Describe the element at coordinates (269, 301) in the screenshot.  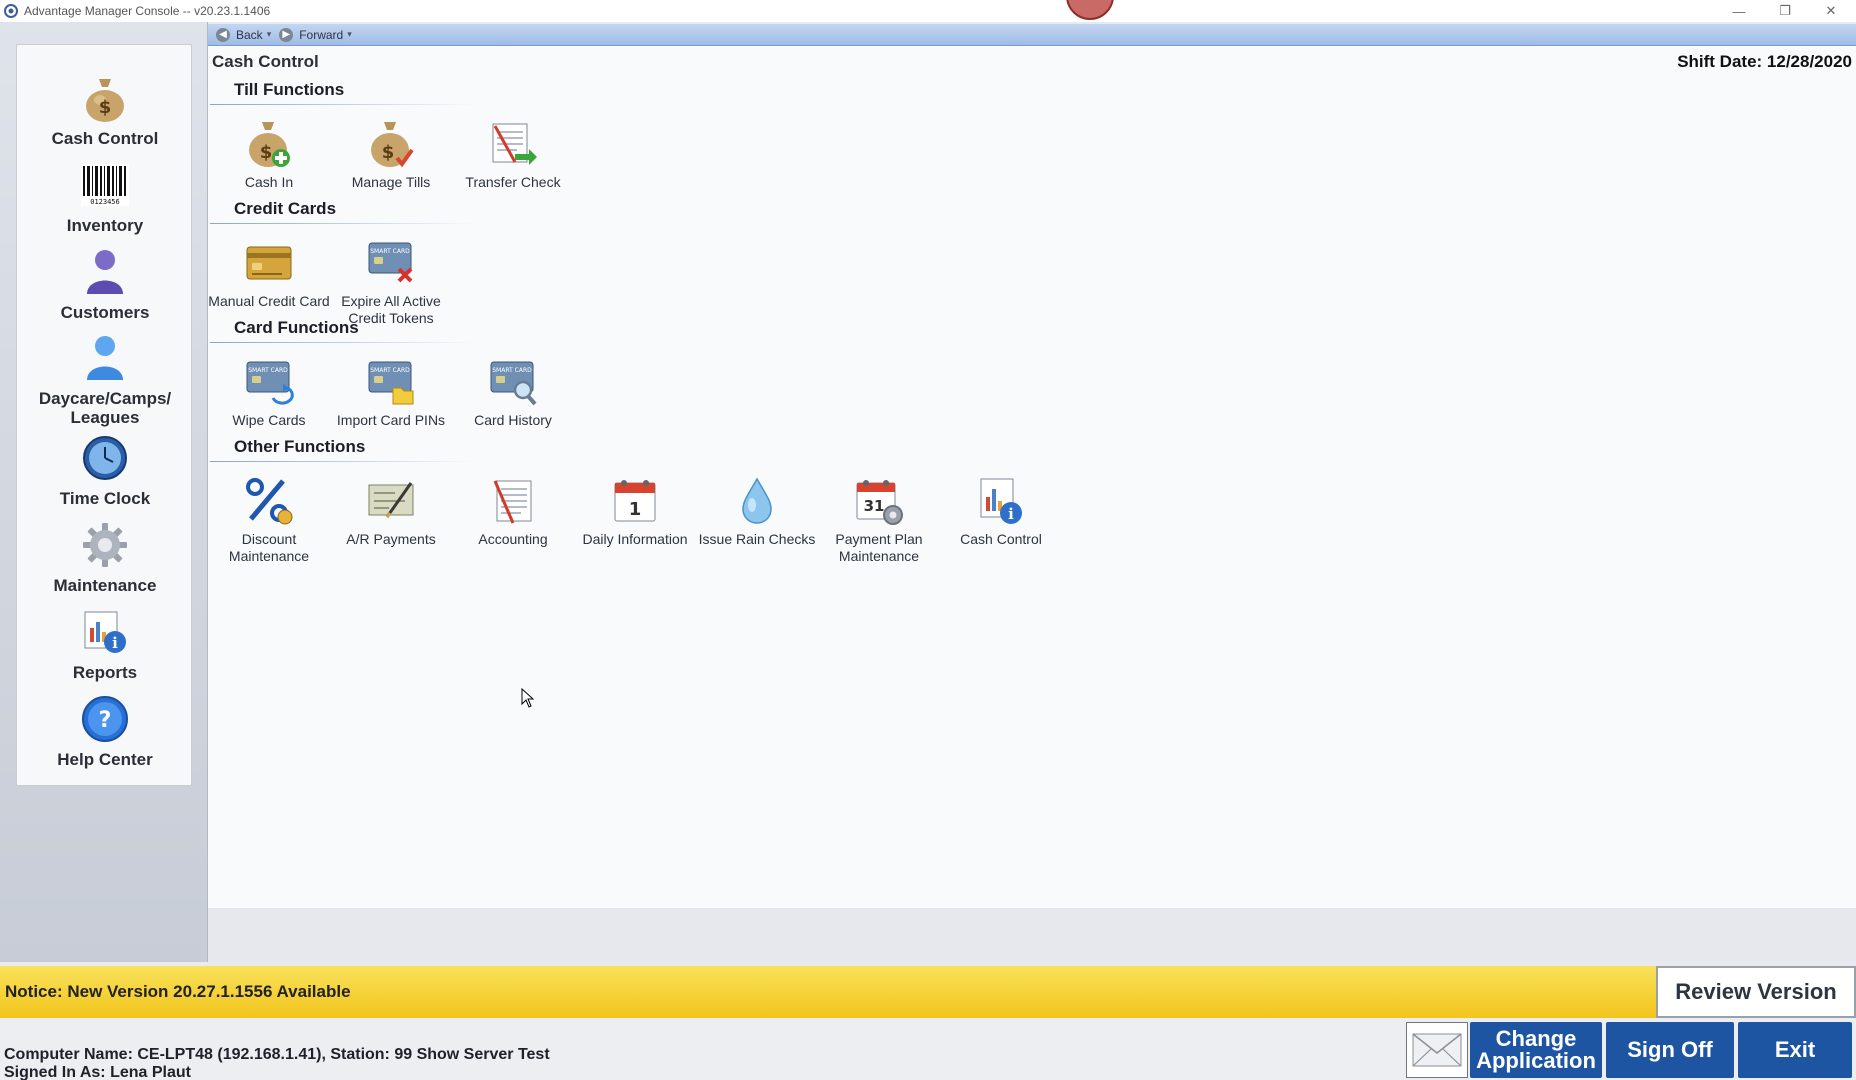
I see `tile-label: Manual Credit Card` at that location.